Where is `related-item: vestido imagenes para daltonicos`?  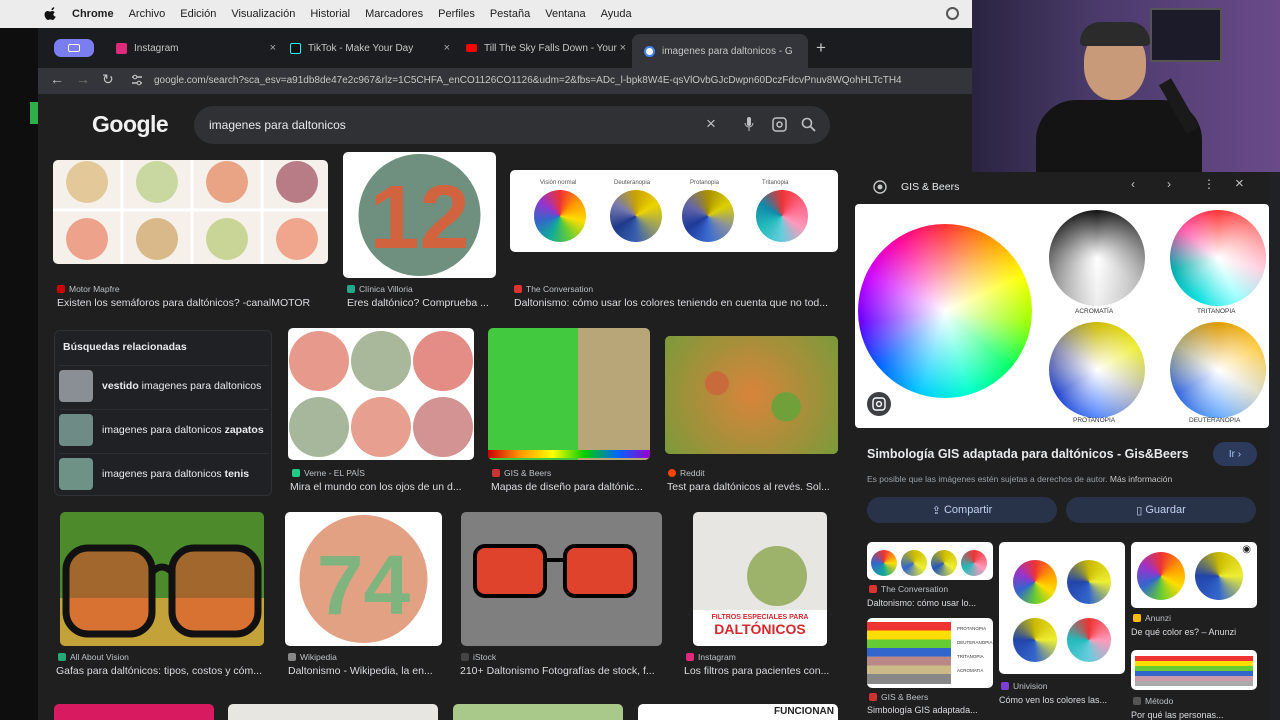
related-item: vestido imagenes para daltonicos is located at coordinates (164, 385).